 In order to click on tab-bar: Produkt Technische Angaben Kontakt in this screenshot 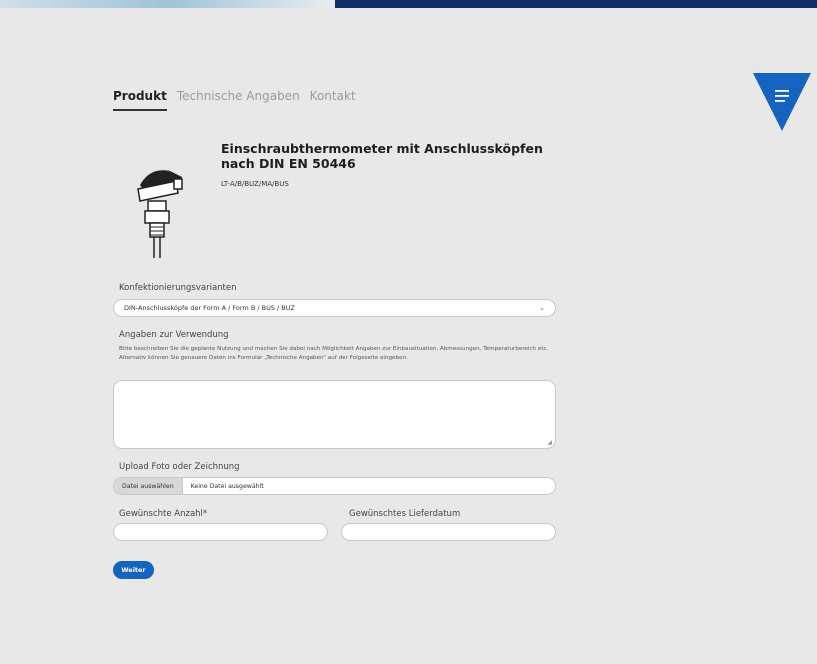, I will do `click(234, 100)`.